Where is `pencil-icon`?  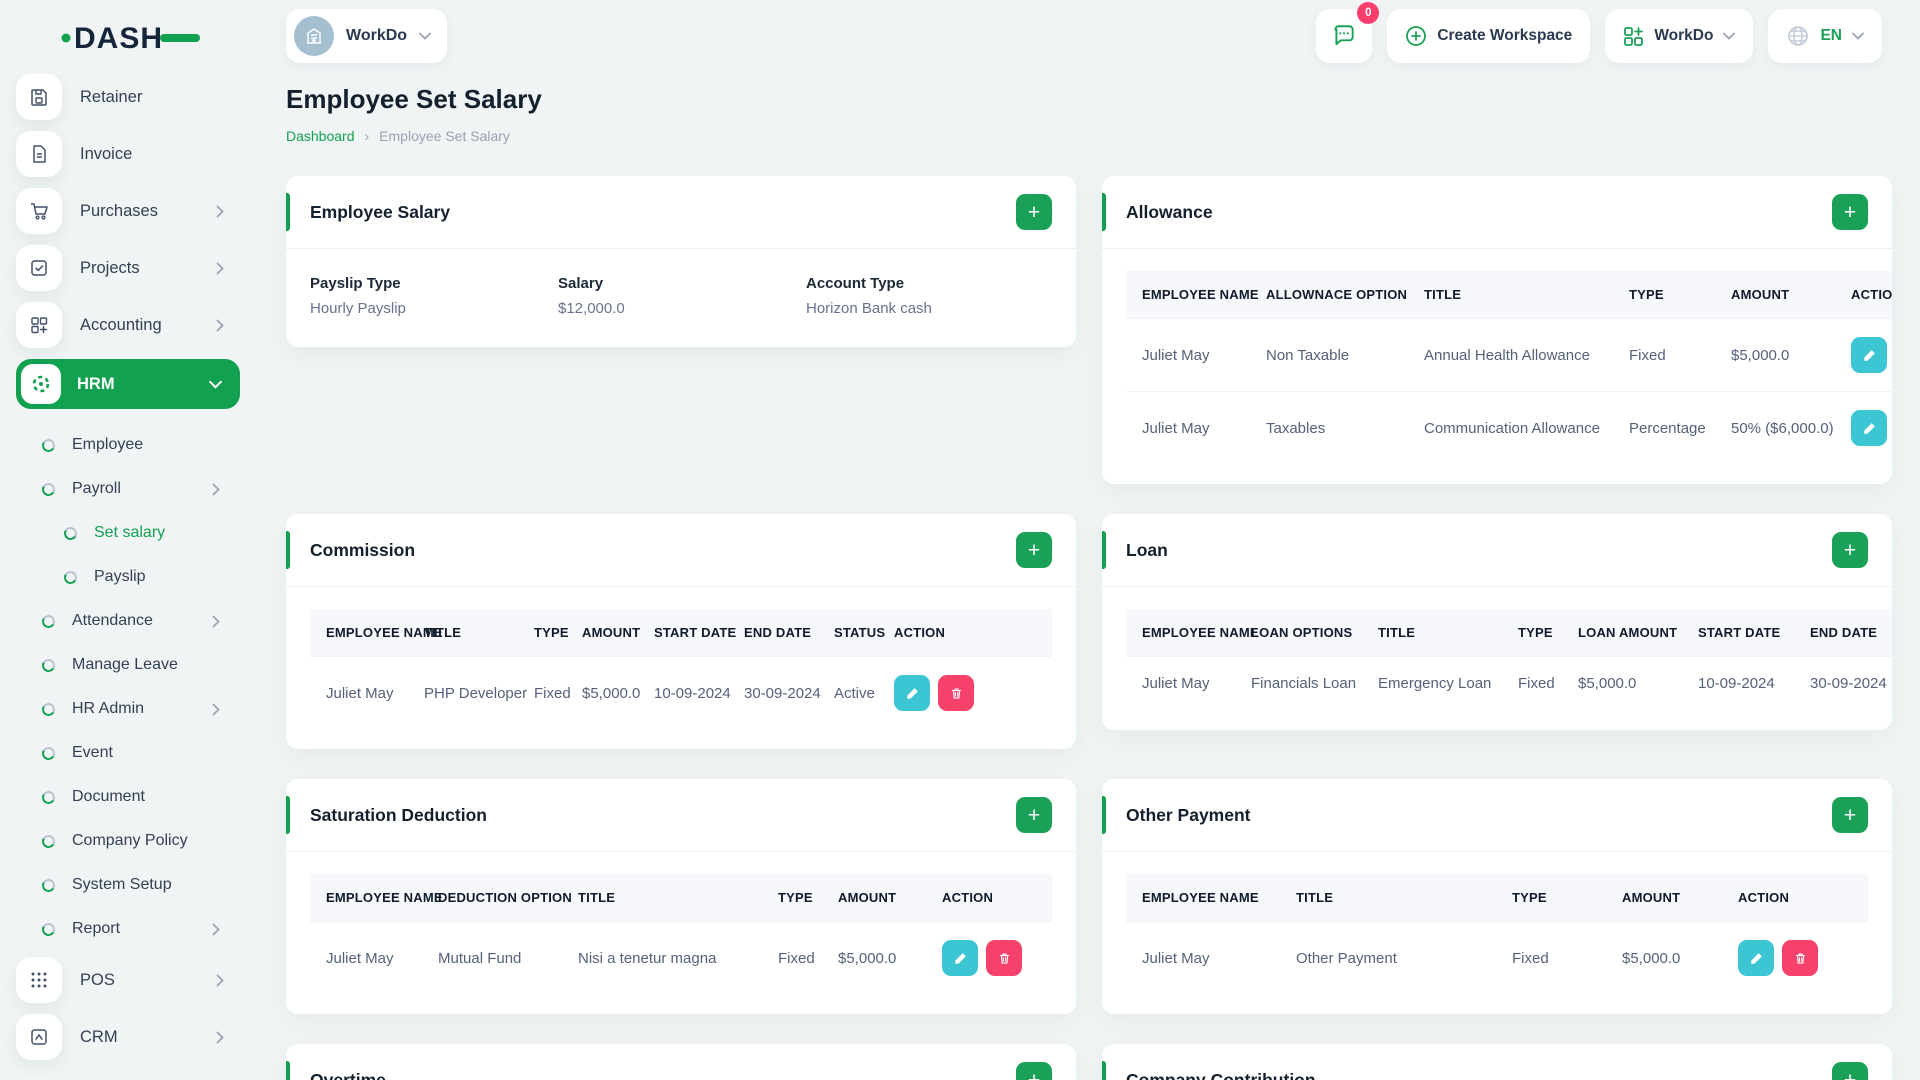 pencil-icon is located at coordinates (1869, 355).